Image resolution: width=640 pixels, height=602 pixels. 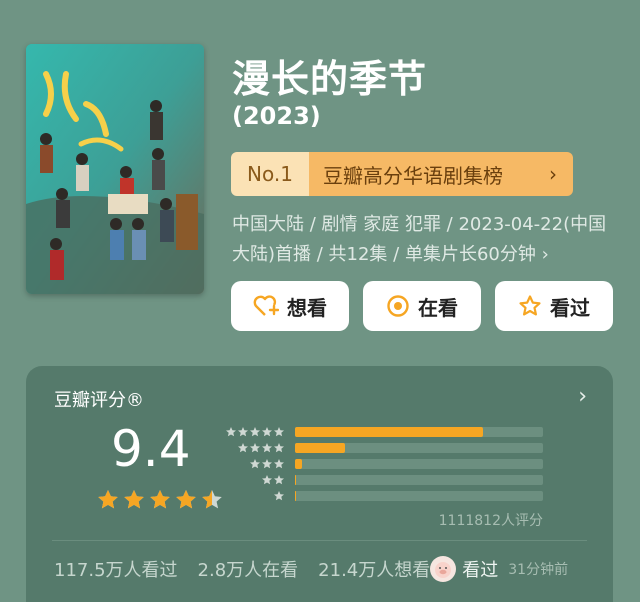 What do you see at coordinates (151, 449) in the screenshot?
I see `rating-score: 9.4` at bounding box center [151, 449].